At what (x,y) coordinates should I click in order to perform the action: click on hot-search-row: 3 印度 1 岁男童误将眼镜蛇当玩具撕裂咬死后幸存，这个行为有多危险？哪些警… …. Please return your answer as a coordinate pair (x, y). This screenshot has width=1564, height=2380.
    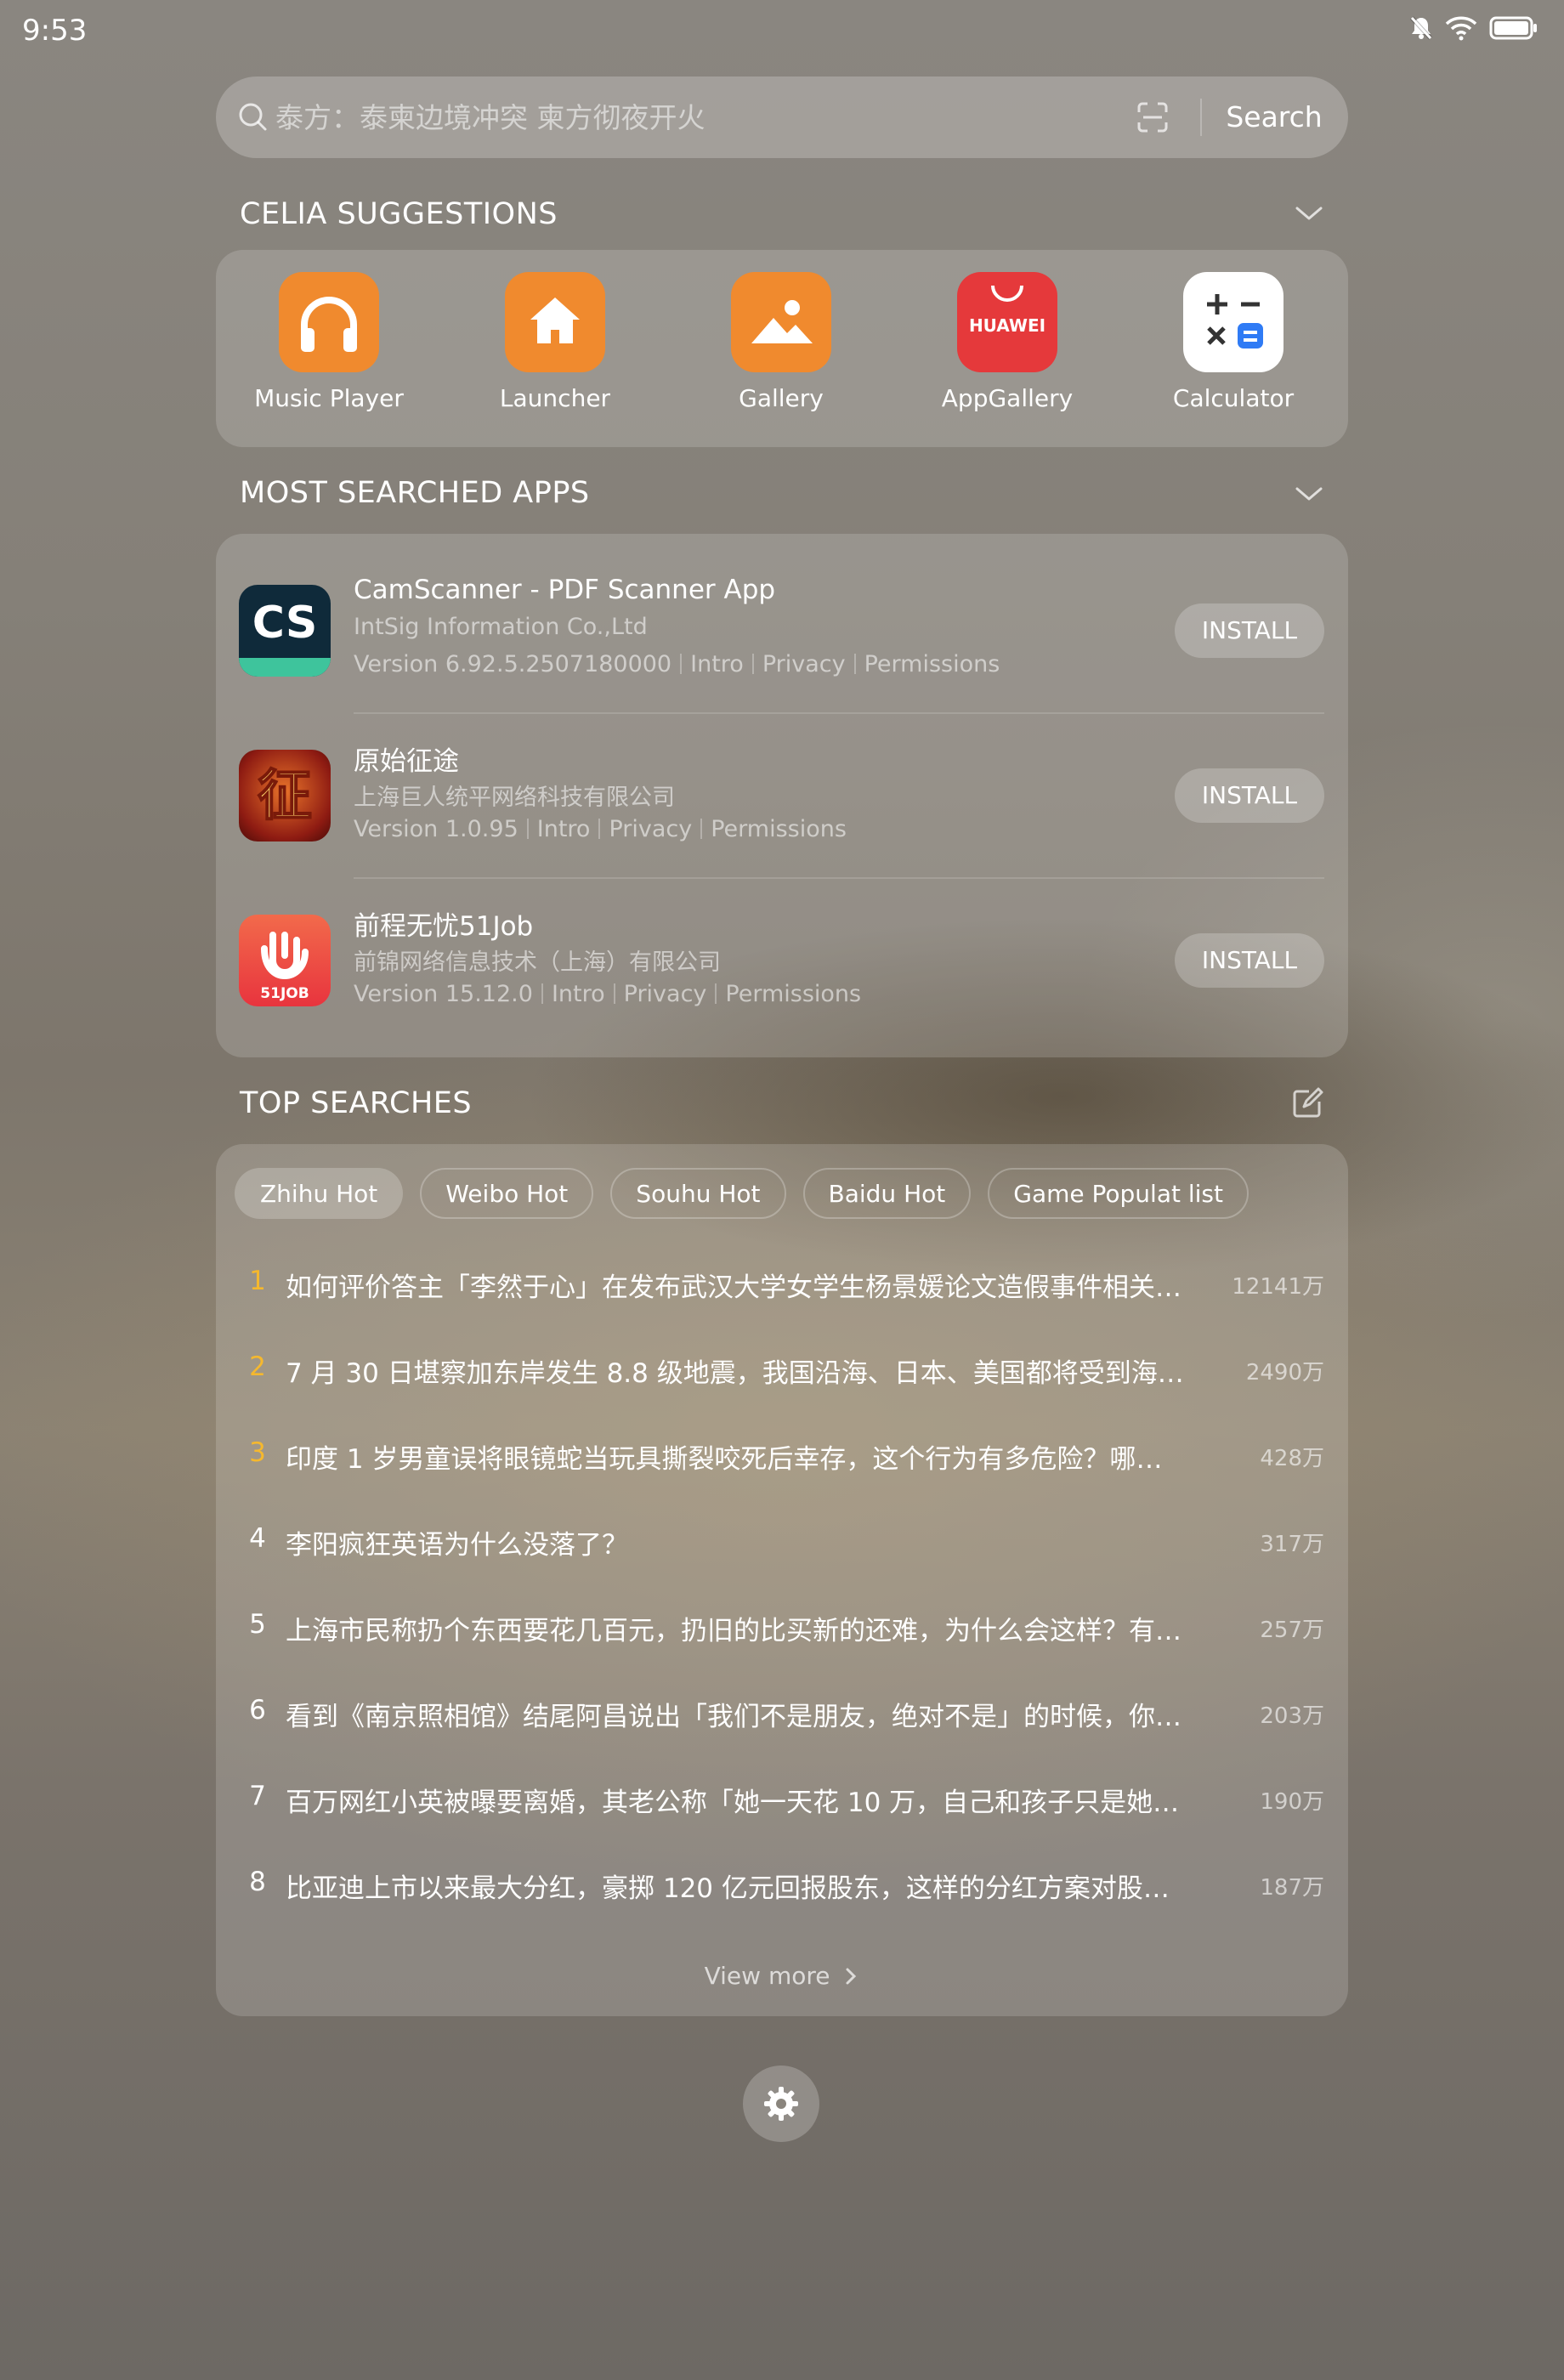
    Looking at the image, I should click on (782, 1454).